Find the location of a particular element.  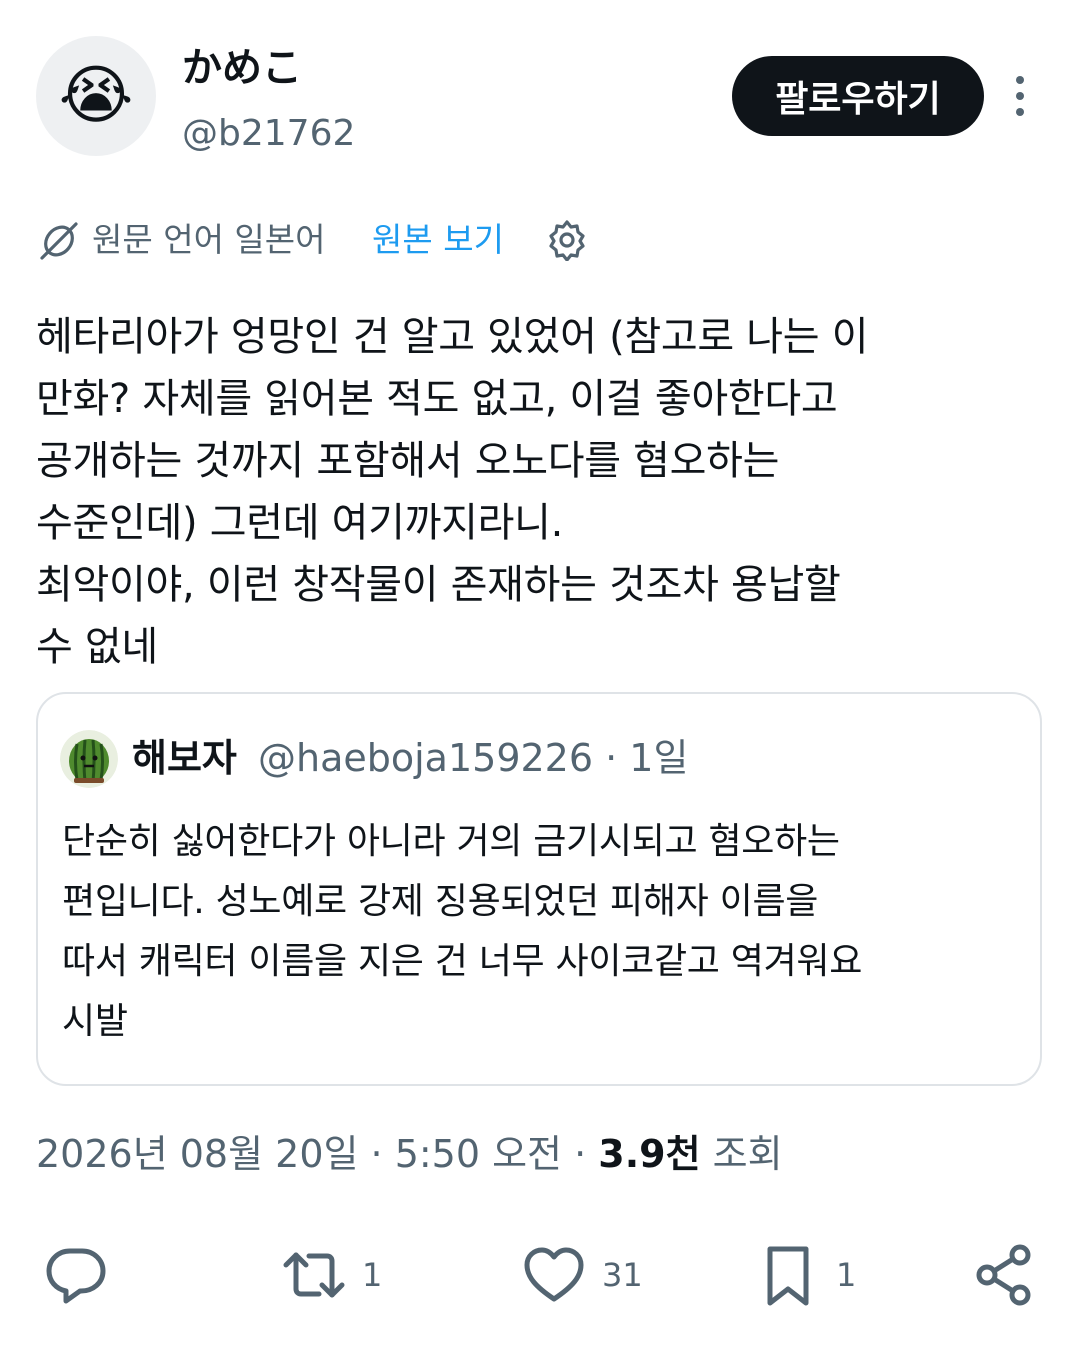

share-icon is located at coordinates (1003, 1275).